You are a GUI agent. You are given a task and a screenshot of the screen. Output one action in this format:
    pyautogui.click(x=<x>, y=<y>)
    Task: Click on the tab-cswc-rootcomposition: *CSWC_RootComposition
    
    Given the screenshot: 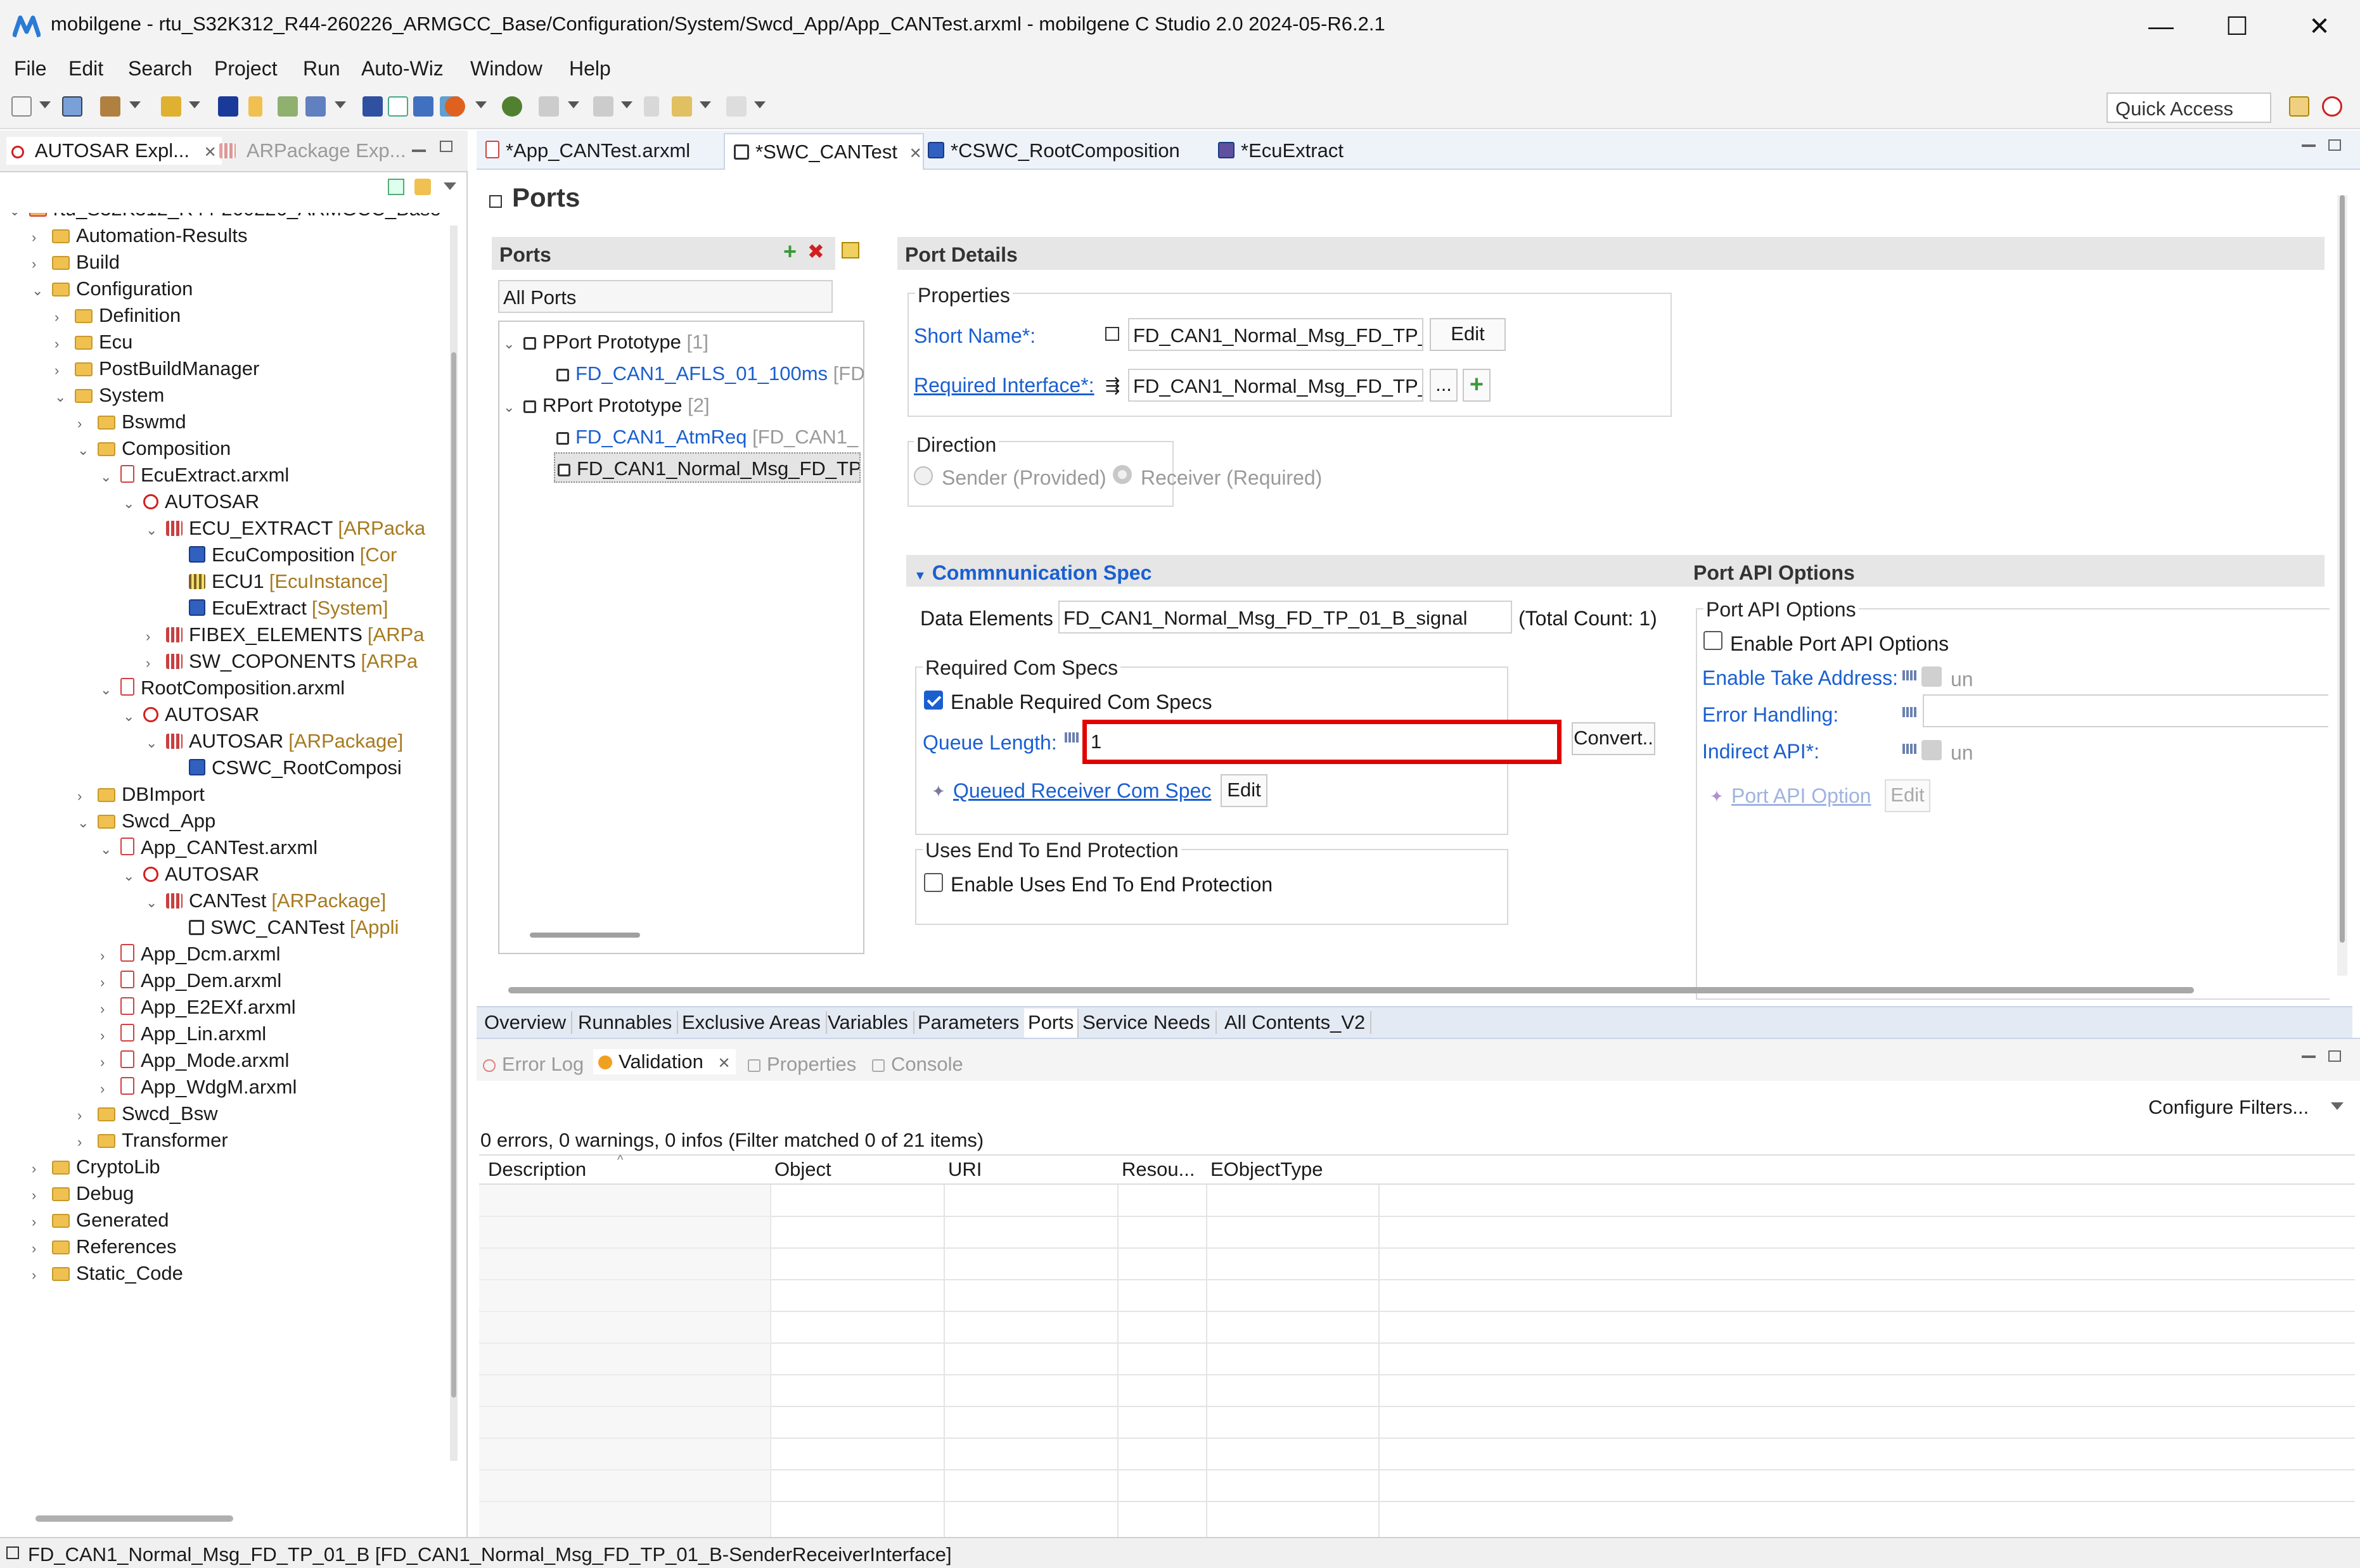 What is the action you would take?
    pyautogui.click(x=1054, y=150)
    